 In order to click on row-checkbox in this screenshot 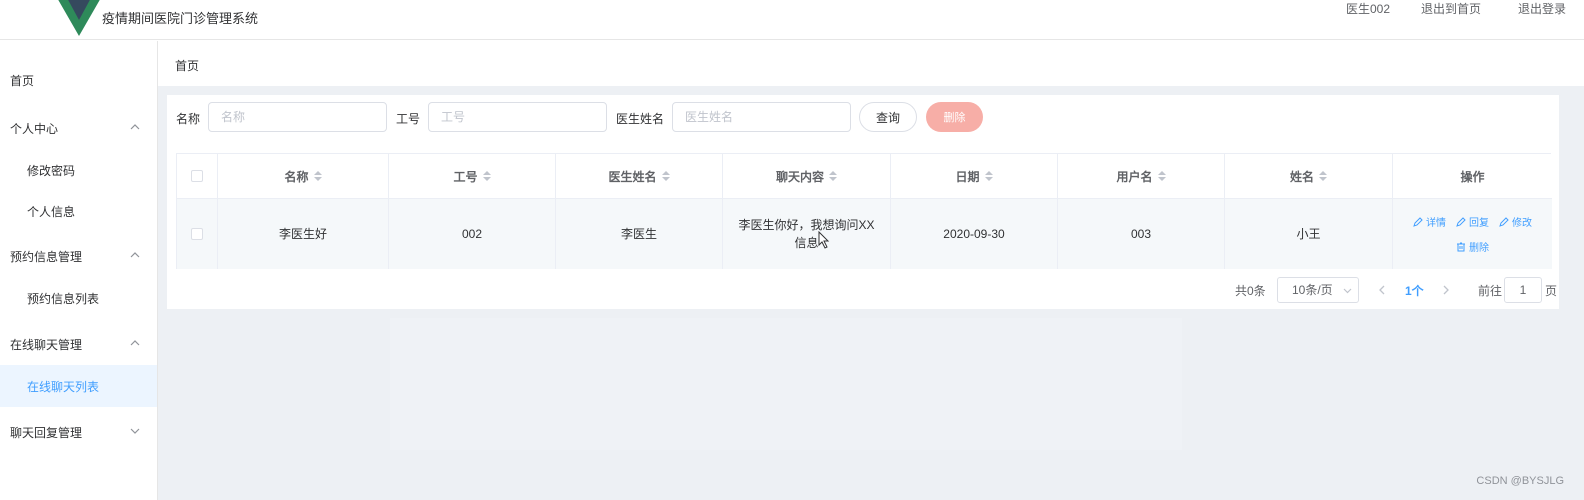, I will do `click(197, 234)`.